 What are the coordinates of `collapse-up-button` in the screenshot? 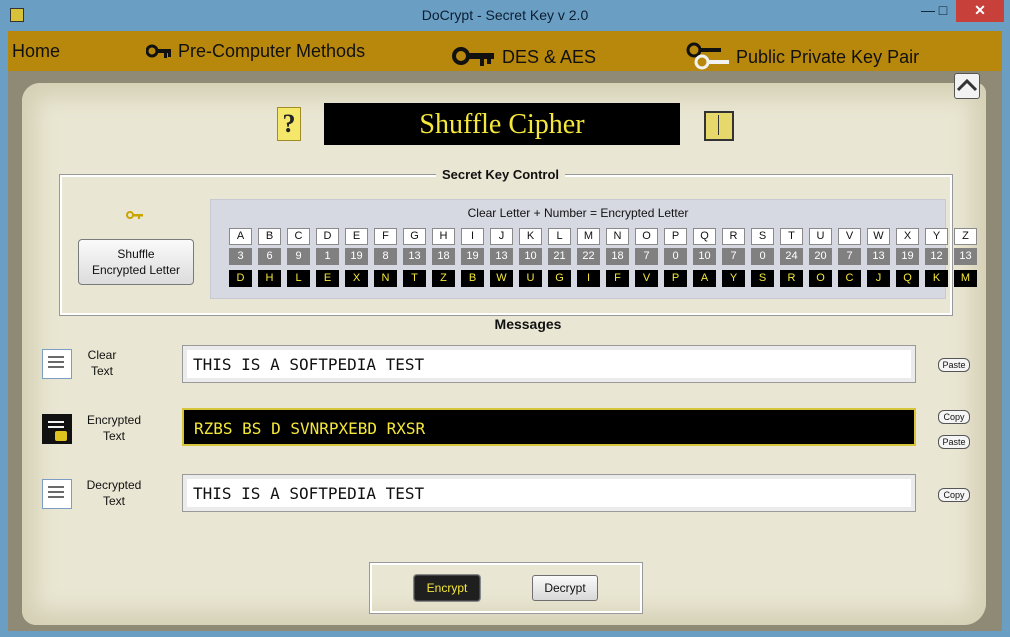 It's located at (967, 86).